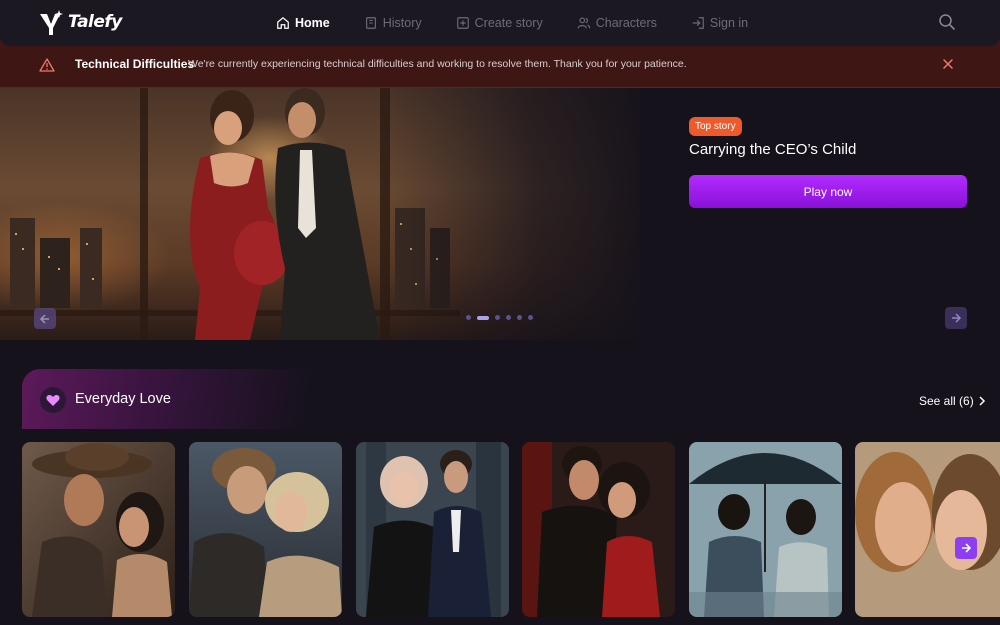 The height and width of the screenshot is (625, 1000). Describe the element at coordinates (370, 23) in the screenshot. I see `history-icon` at that location.